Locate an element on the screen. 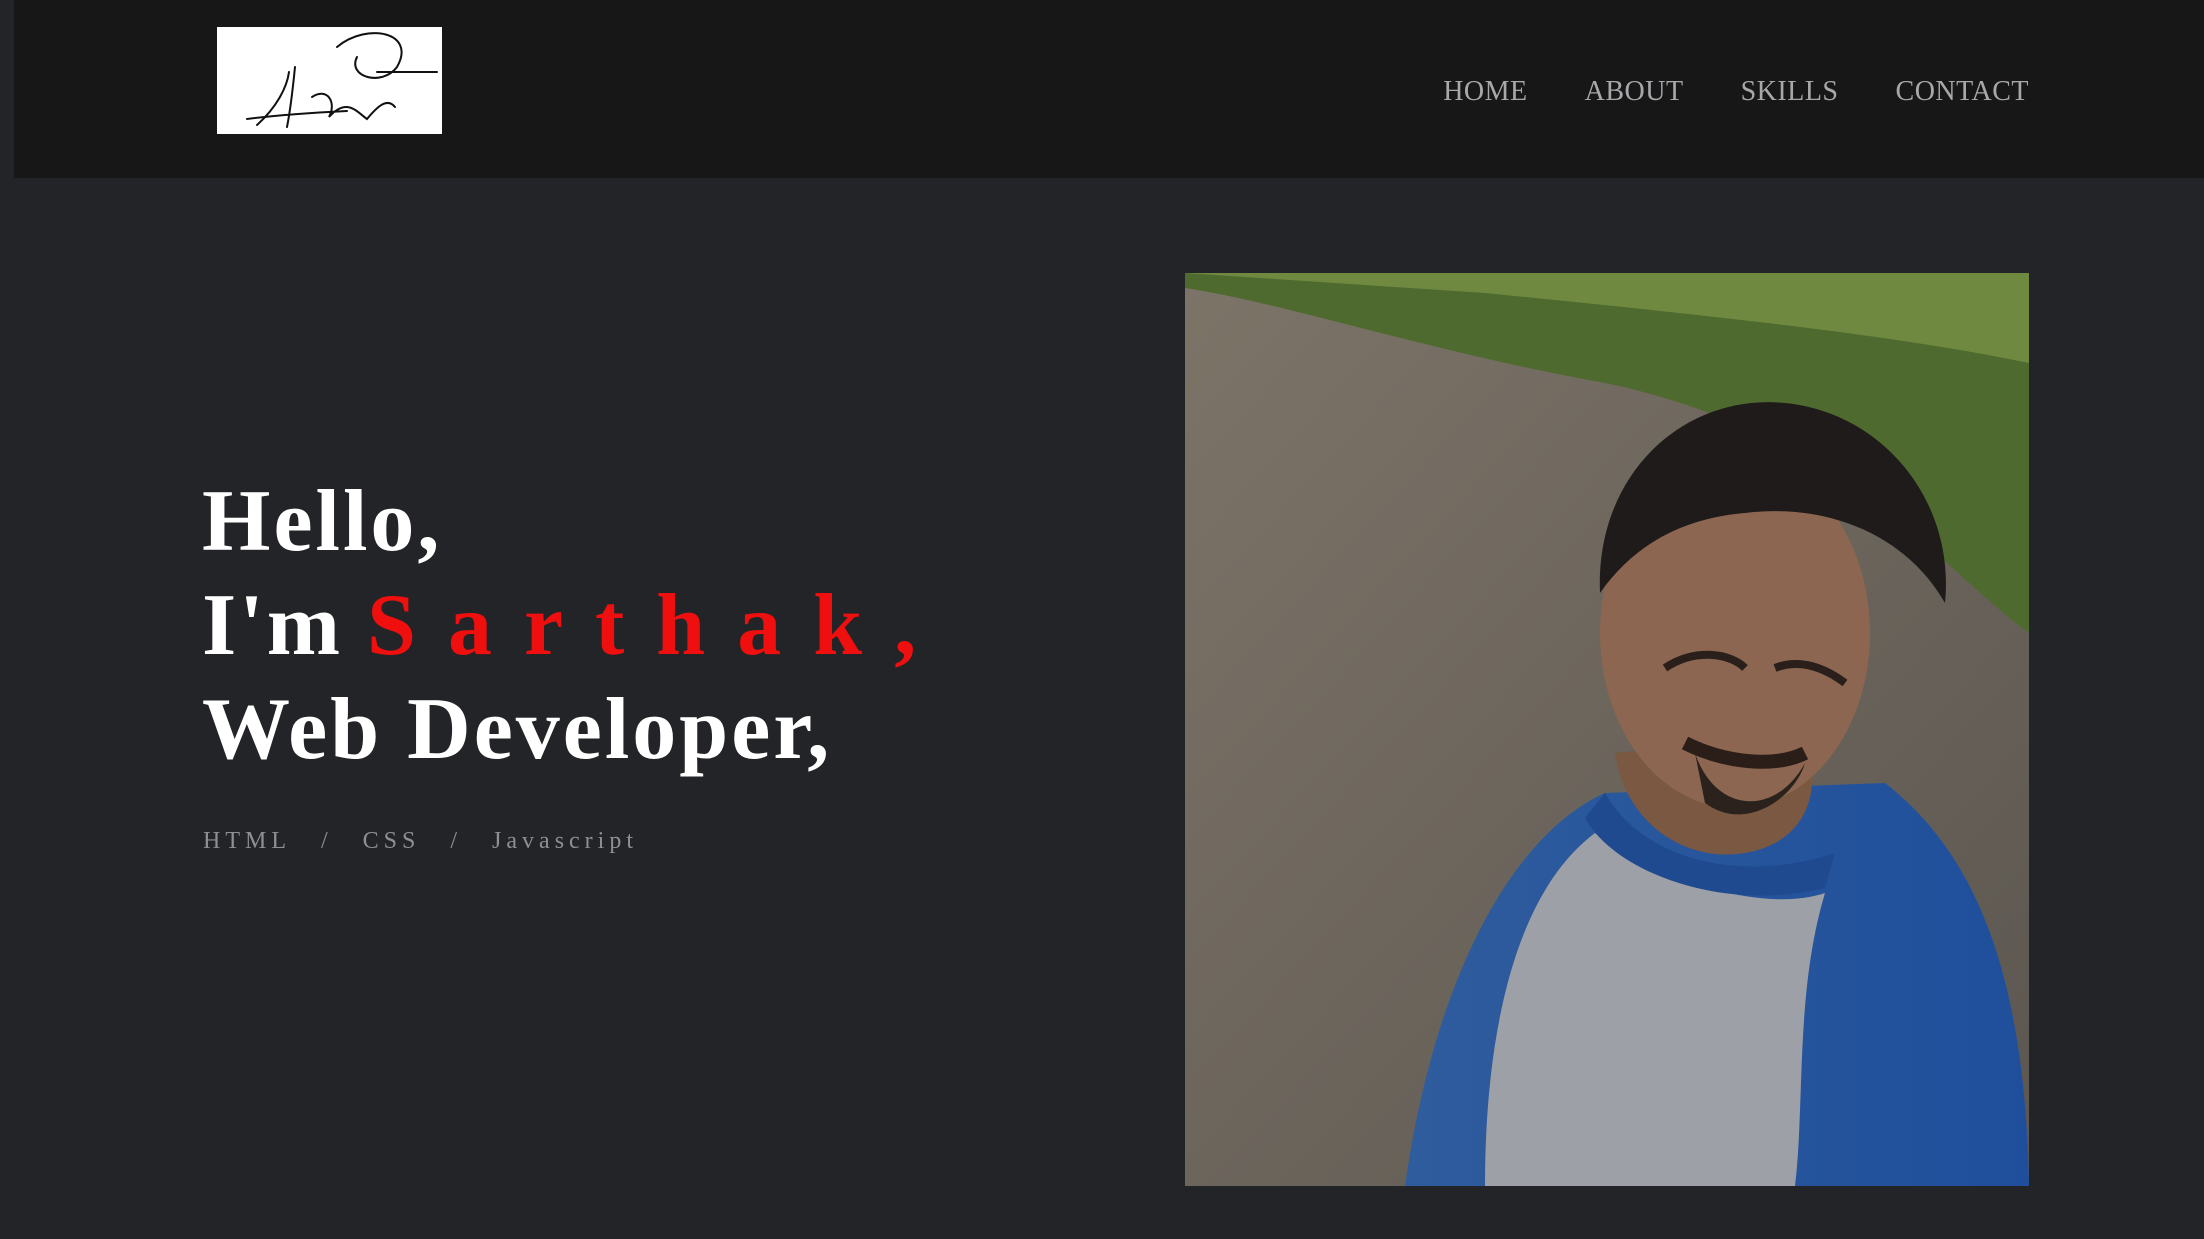 This screenshot has width=2204, height=1239. skills-list: HTML / CSS / Javascript is located at coordinates (420, 841).